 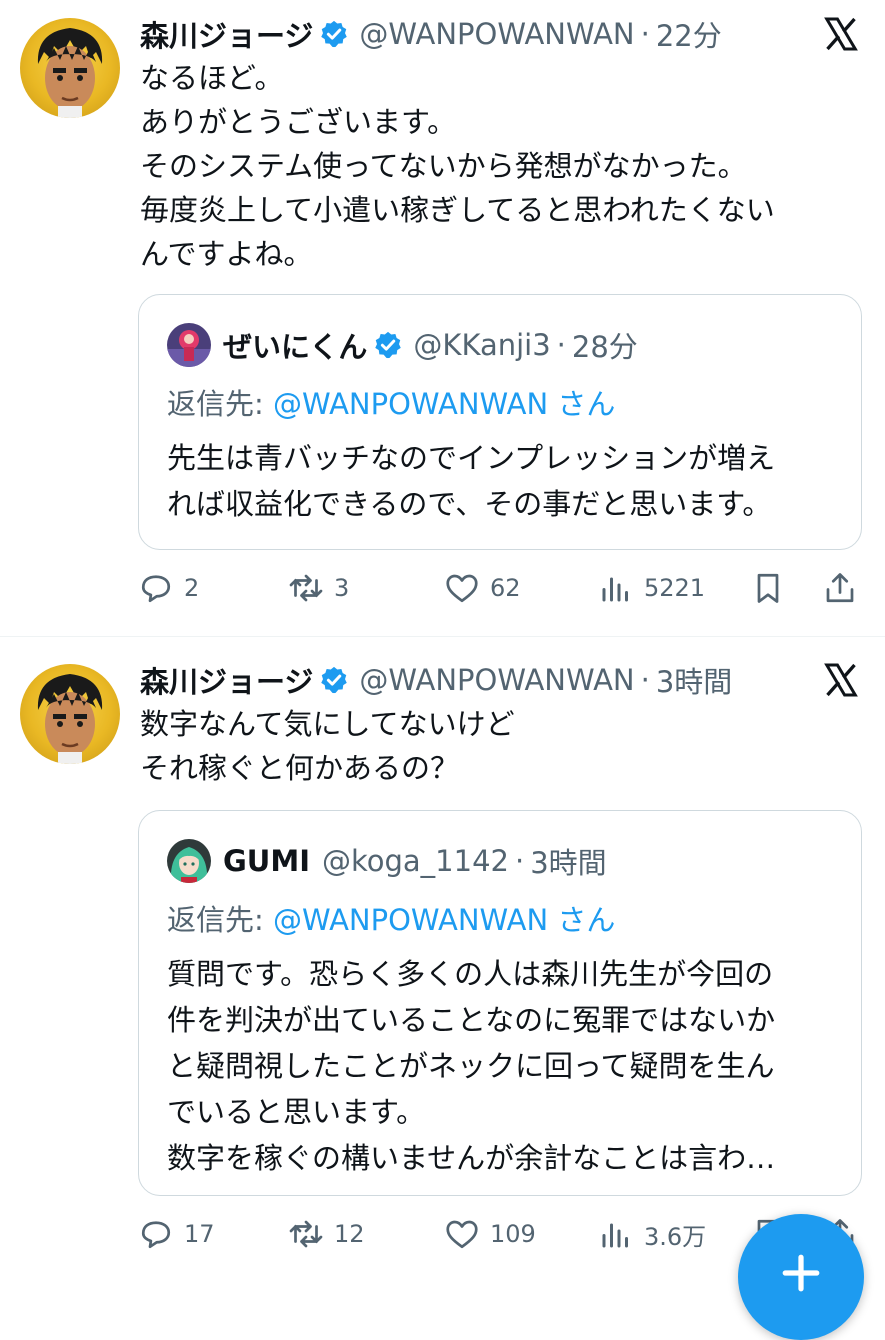 What do you see at coordinates (415, 861) in the screenshot?
I see `quoted-author-handle: @koga_1142` at bounding box center [415, 861].